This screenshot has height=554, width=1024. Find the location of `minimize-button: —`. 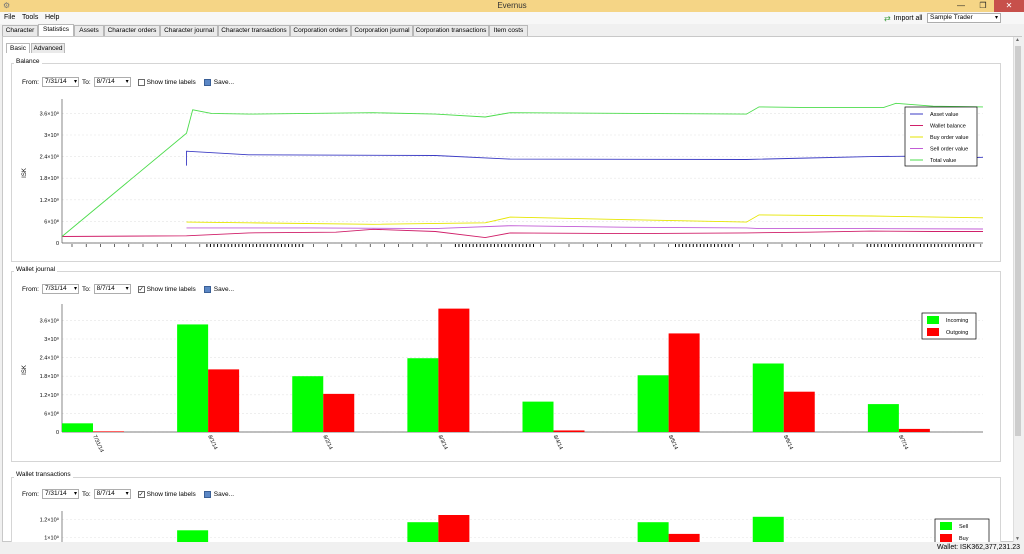

minimize-button: — is located at coordinates (961, 6).